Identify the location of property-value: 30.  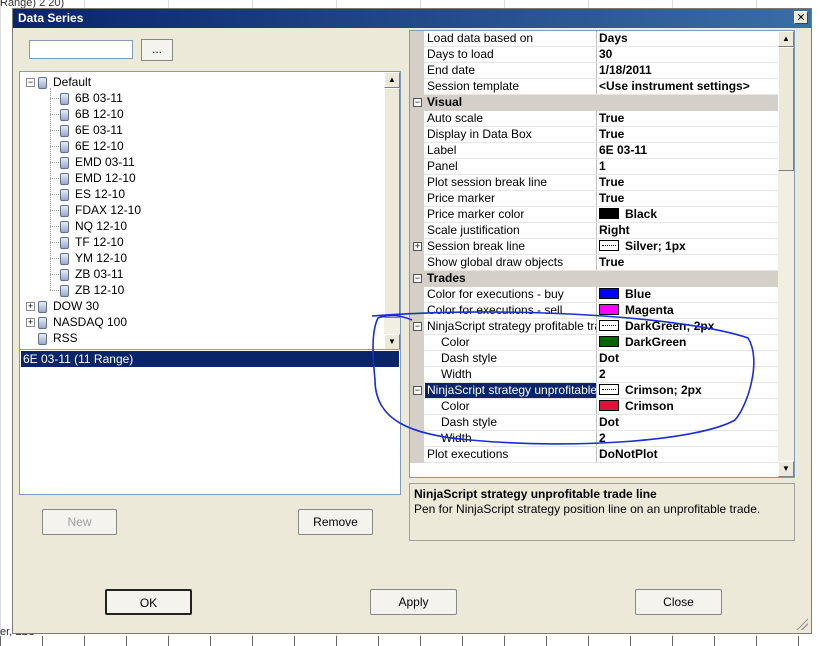
(688, 54).